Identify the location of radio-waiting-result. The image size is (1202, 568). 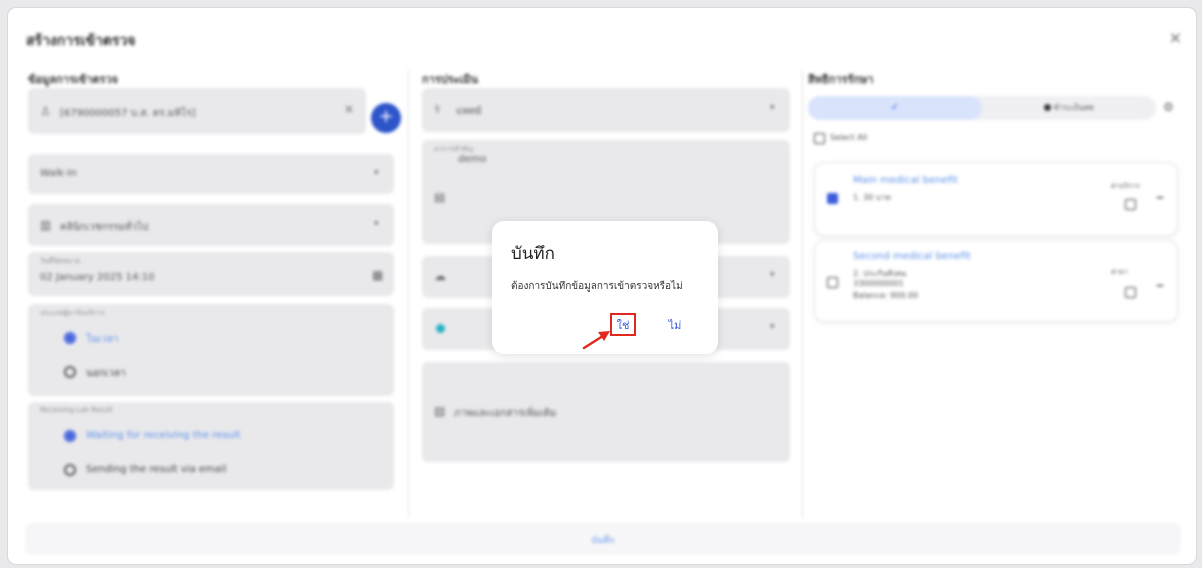
(70, 436).